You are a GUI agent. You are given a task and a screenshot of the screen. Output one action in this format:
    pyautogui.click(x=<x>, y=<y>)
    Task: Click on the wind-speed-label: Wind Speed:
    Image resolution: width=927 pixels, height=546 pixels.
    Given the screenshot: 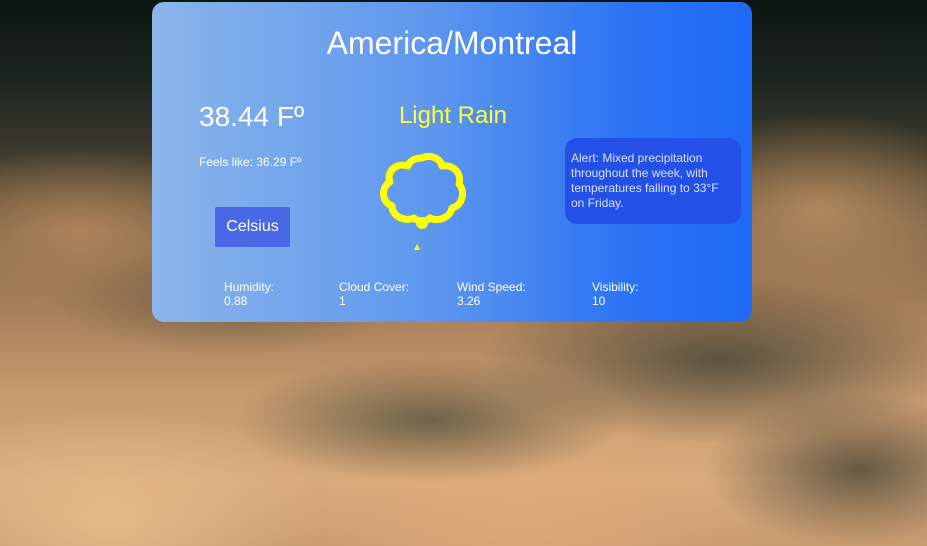 What is the action you would take?
    pyautogui.click(x=491, y=287)
    